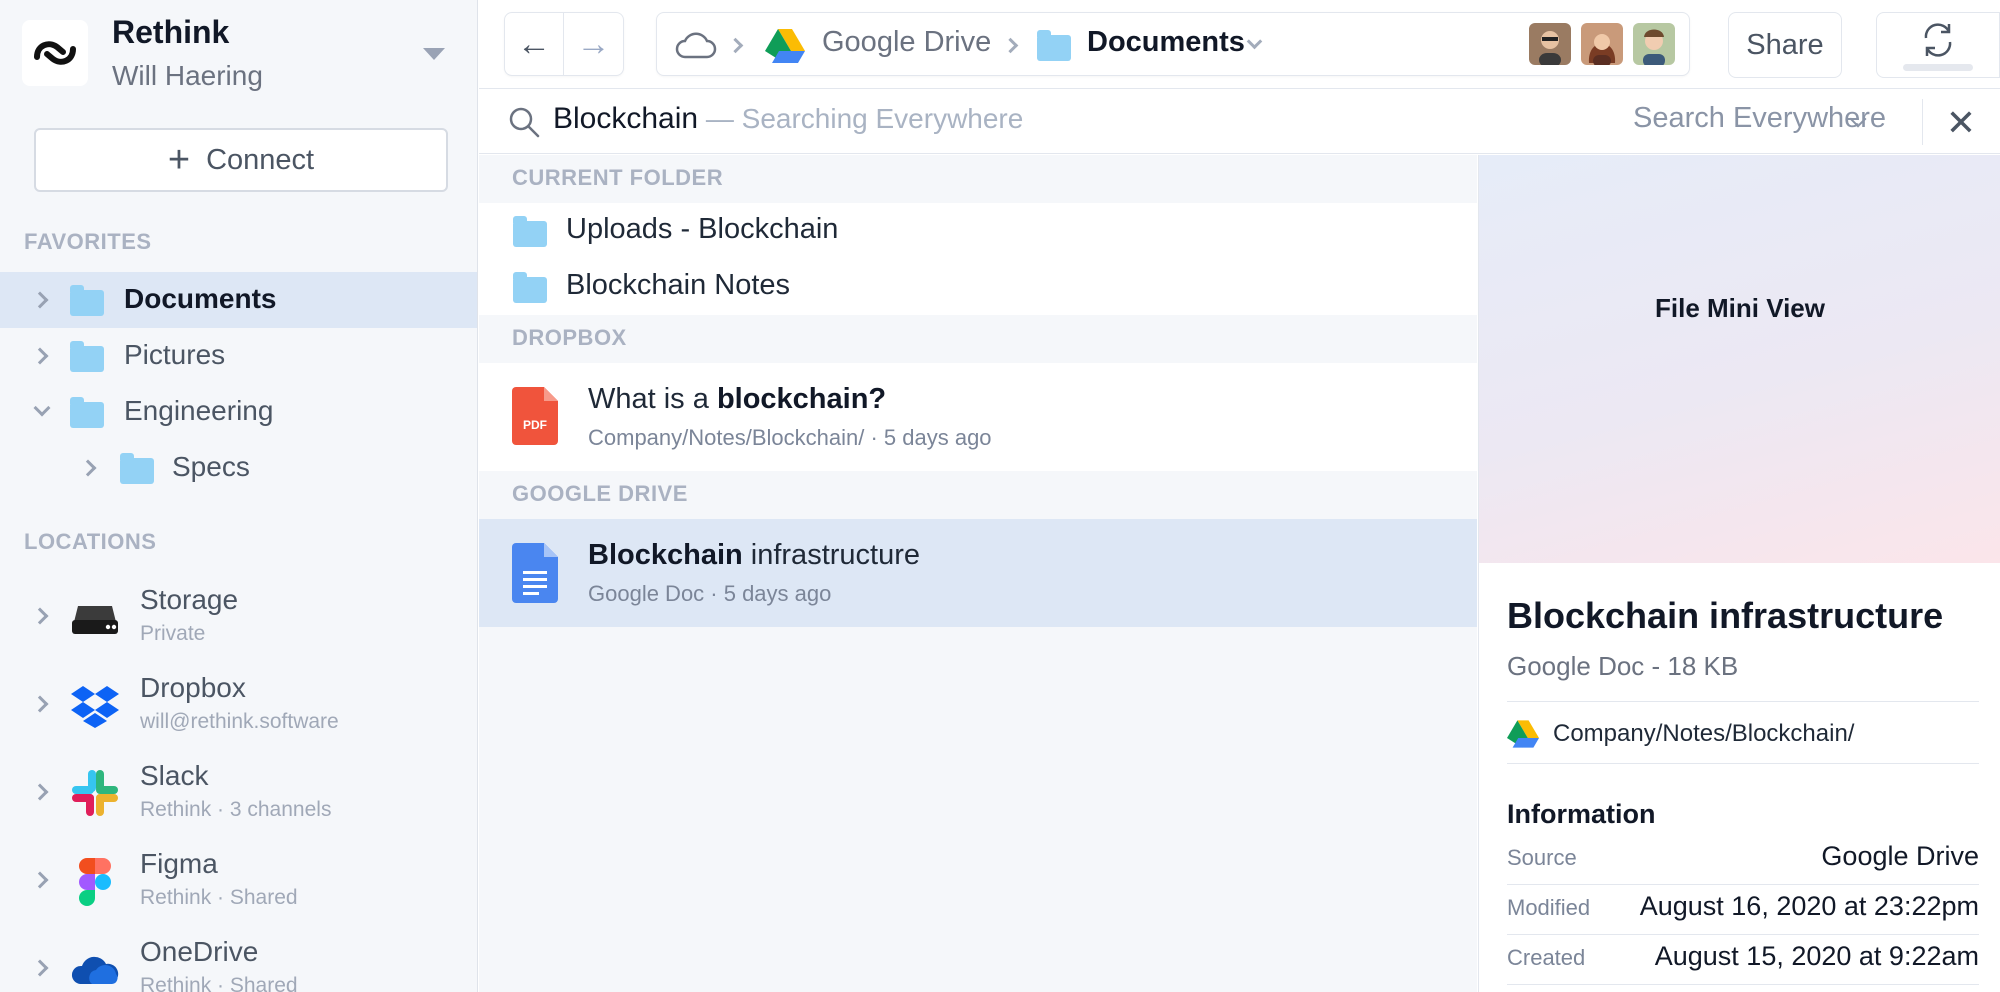 Image resolution: width=2000 pixels, height=992 pixels. I want to click on plus-icon: +, so click(179, 160).